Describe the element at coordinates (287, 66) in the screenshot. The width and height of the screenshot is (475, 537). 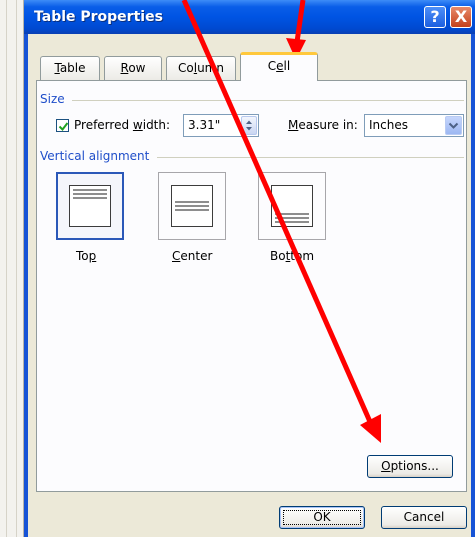
I see `tab-label-part: ll` at that location.